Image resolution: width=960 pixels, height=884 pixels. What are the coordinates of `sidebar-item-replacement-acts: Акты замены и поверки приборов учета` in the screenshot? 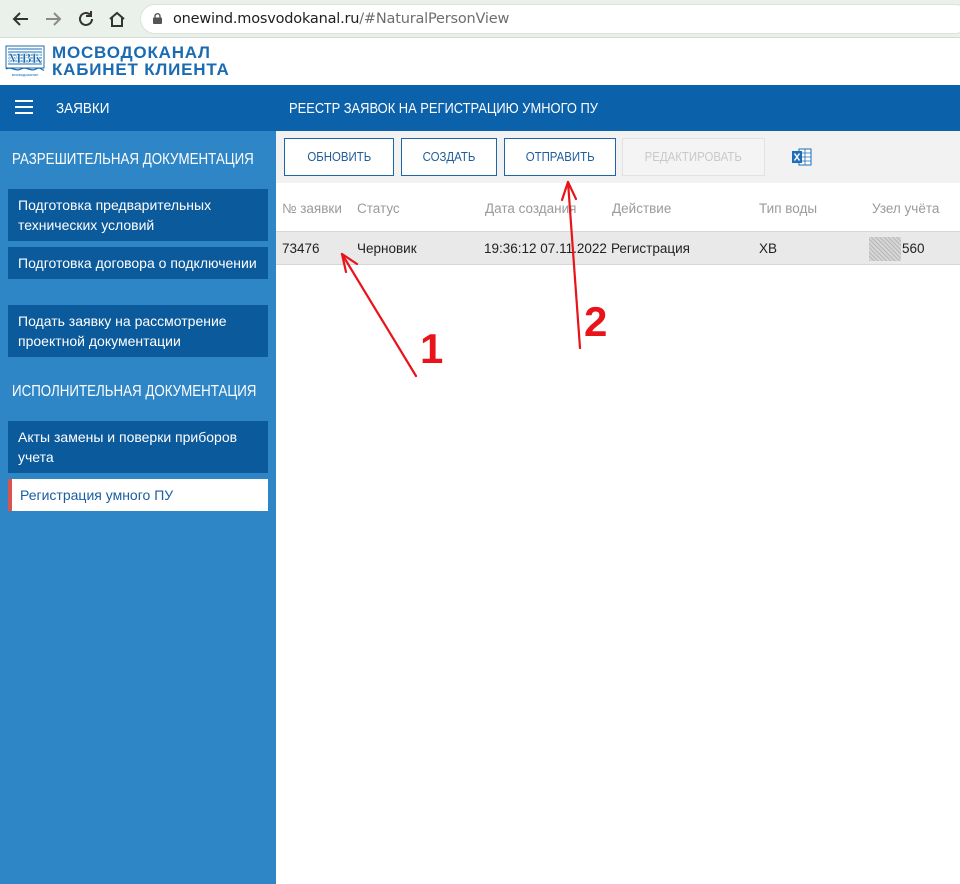 It's located at (138, 447).